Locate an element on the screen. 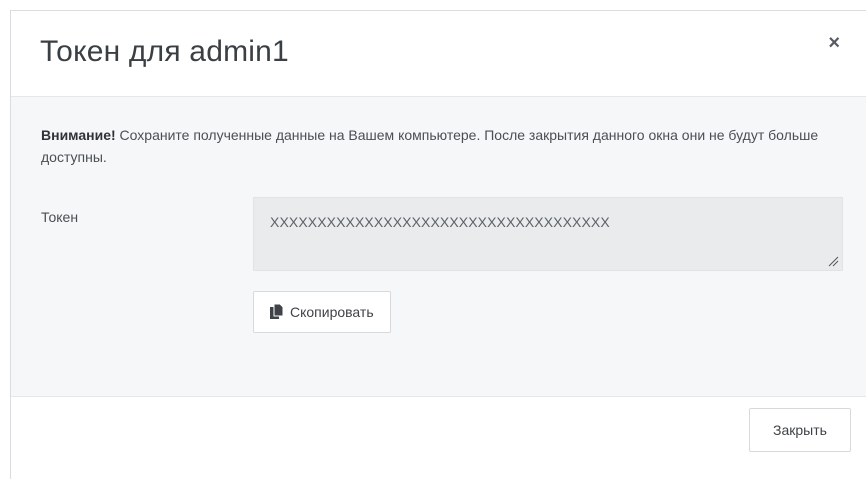 The image size is (867, 479). copy-button: Скопировать is located at coordinates (322, 312).